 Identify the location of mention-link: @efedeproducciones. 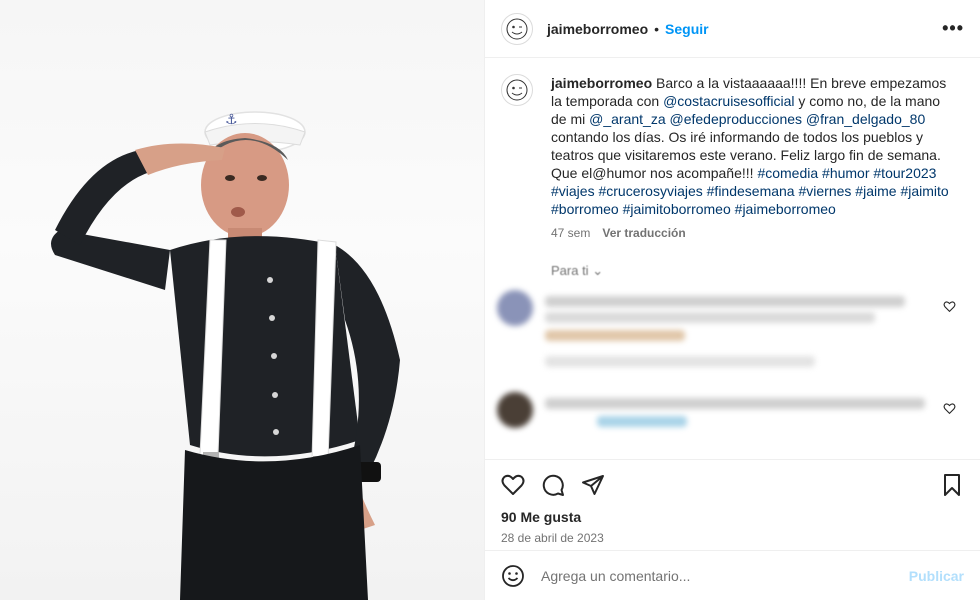
(736, 119).